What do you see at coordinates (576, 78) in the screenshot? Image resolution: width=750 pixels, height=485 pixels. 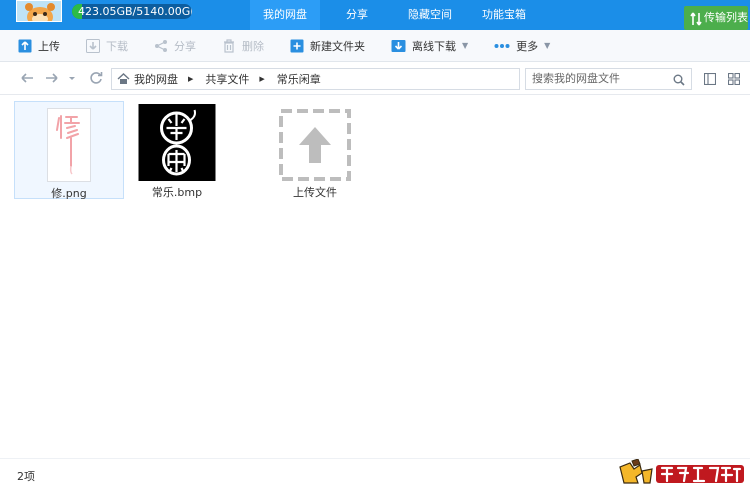 I see `search-placeholder: 搜索我的网盘文件` at bounding box center [576, 78].